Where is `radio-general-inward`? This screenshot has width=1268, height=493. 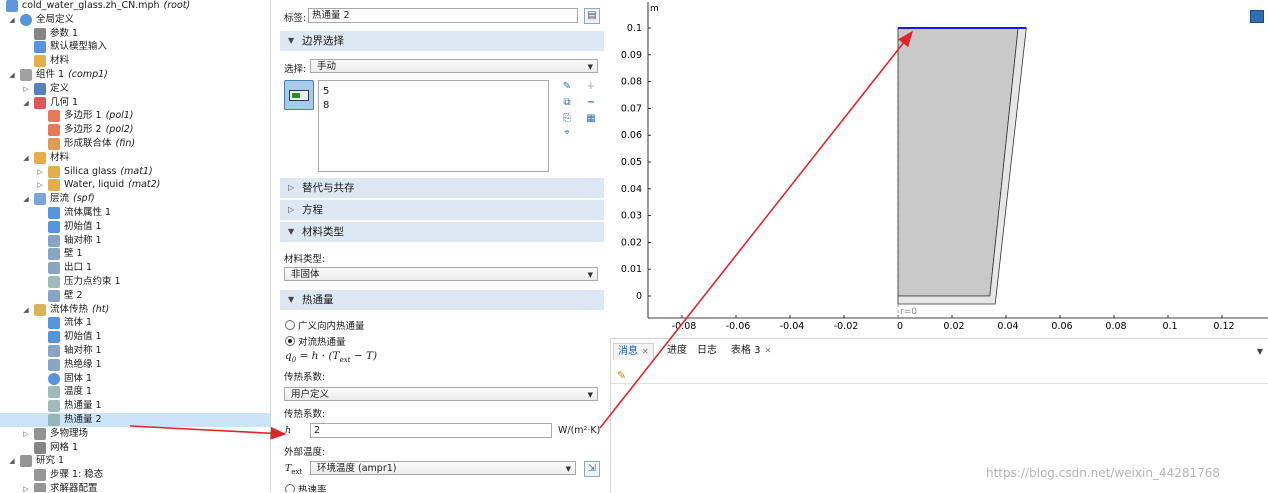 radio-general-inward is located at coordinates (290, 325).